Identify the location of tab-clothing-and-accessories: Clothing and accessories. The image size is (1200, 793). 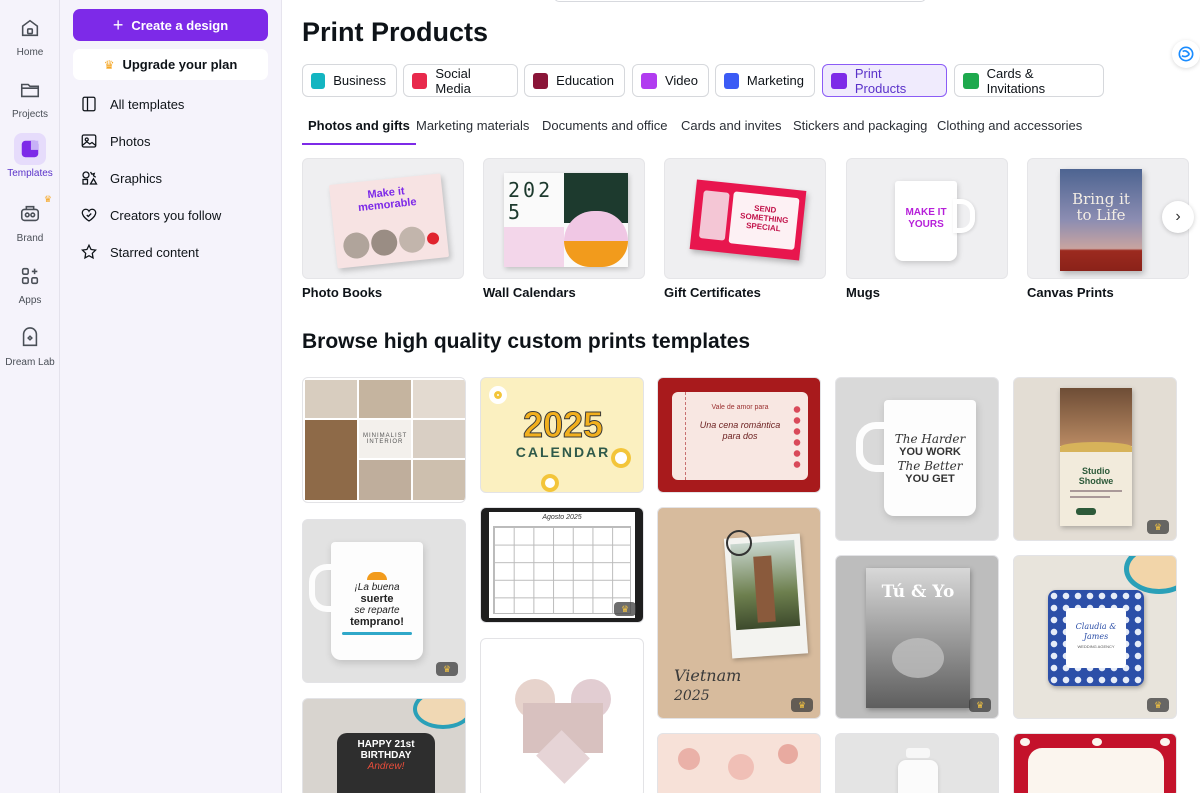
(1009, 131).